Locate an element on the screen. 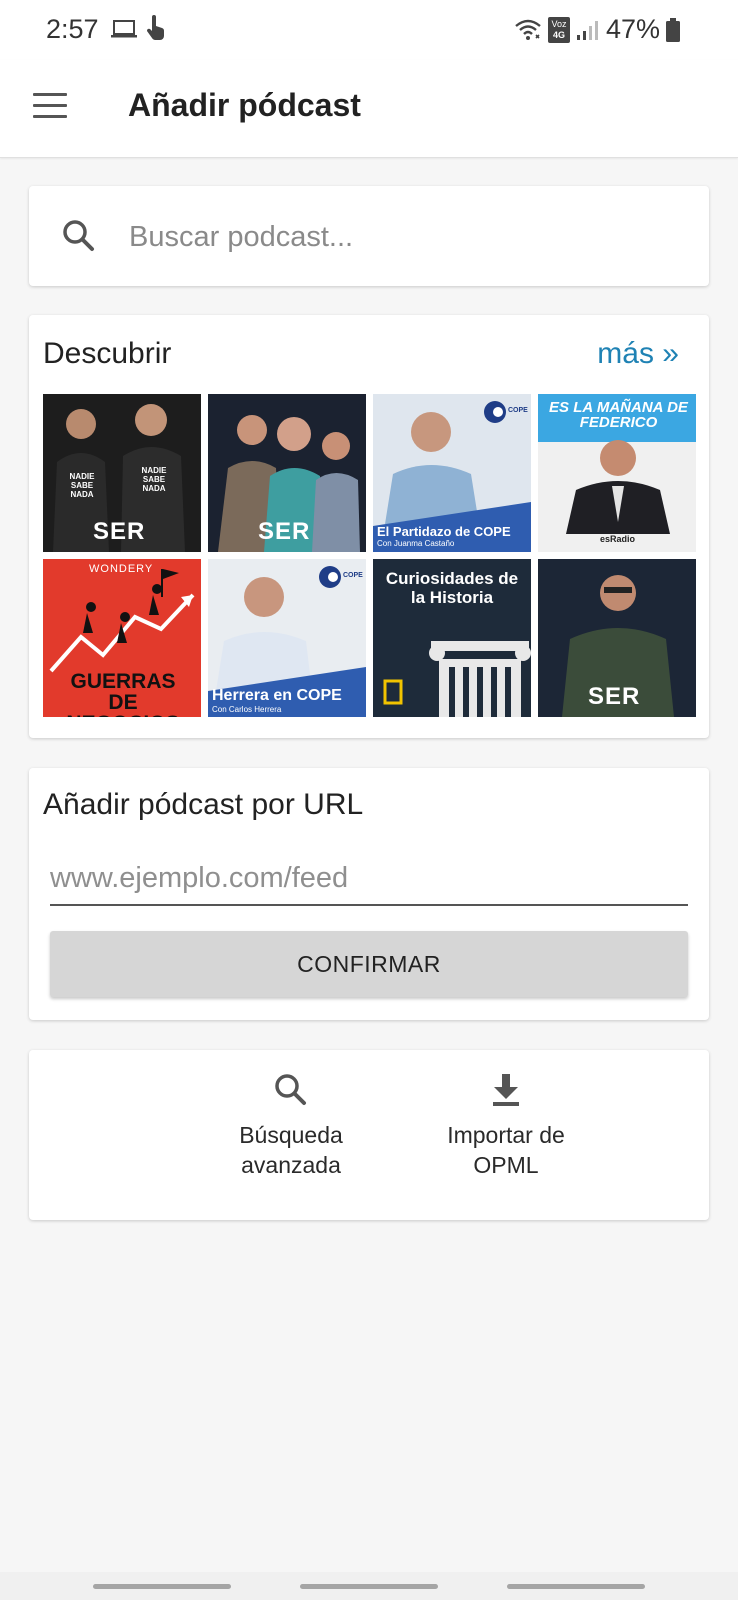 The width and height of the screenshot is (738, 1600). volte-icon: Voz 4G is located at coordinates (558, 29).